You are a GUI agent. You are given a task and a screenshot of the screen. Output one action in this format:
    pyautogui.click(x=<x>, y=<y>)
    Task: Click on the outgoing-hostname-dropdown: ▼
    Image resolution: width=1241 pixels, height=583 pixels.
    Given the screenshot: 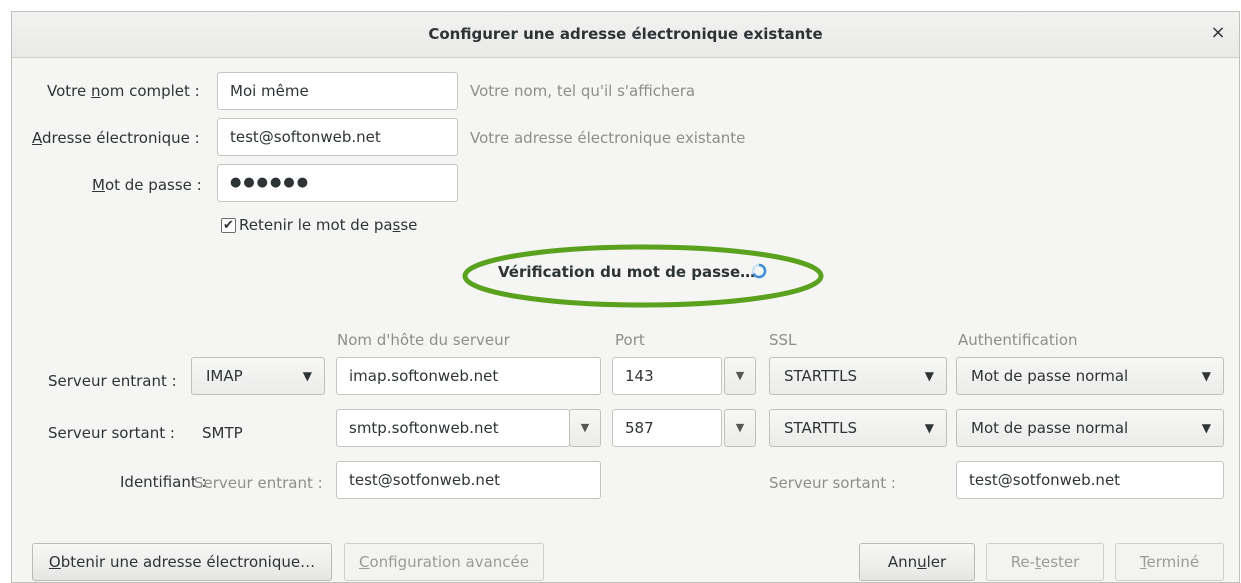 What is the action you would take?
    pyautogui.click(x=585, y=428)
    